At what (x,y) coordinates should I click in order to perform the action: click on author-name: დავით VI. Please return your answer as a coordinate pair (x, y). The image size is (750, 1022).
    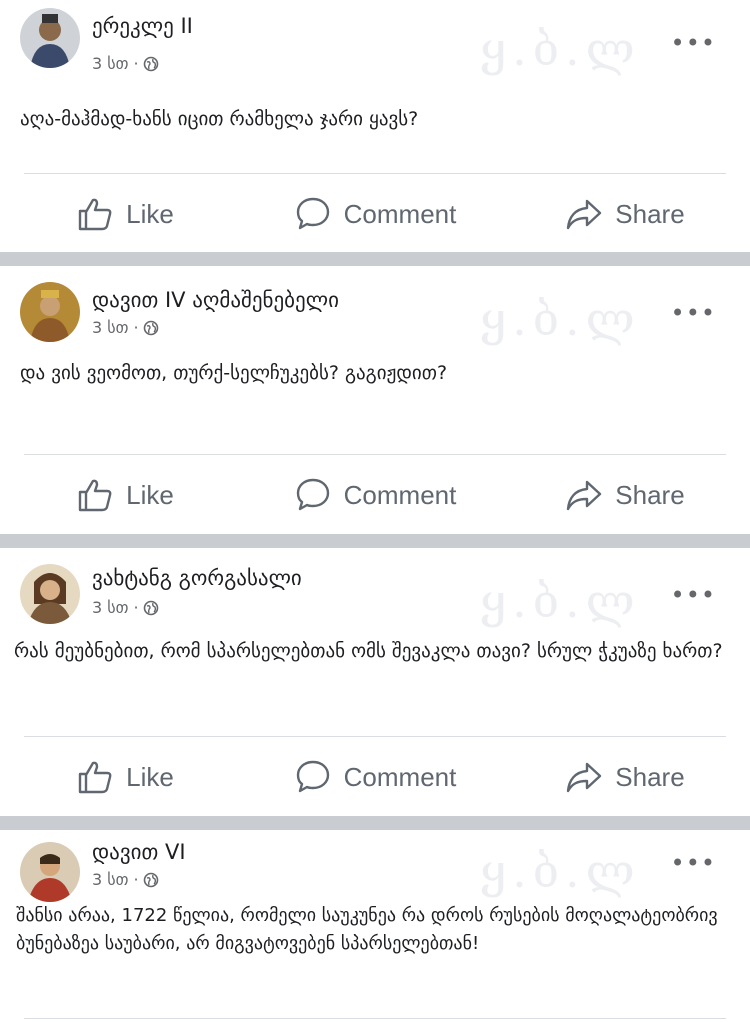
    Looking at the image, I should click on (139, 852).